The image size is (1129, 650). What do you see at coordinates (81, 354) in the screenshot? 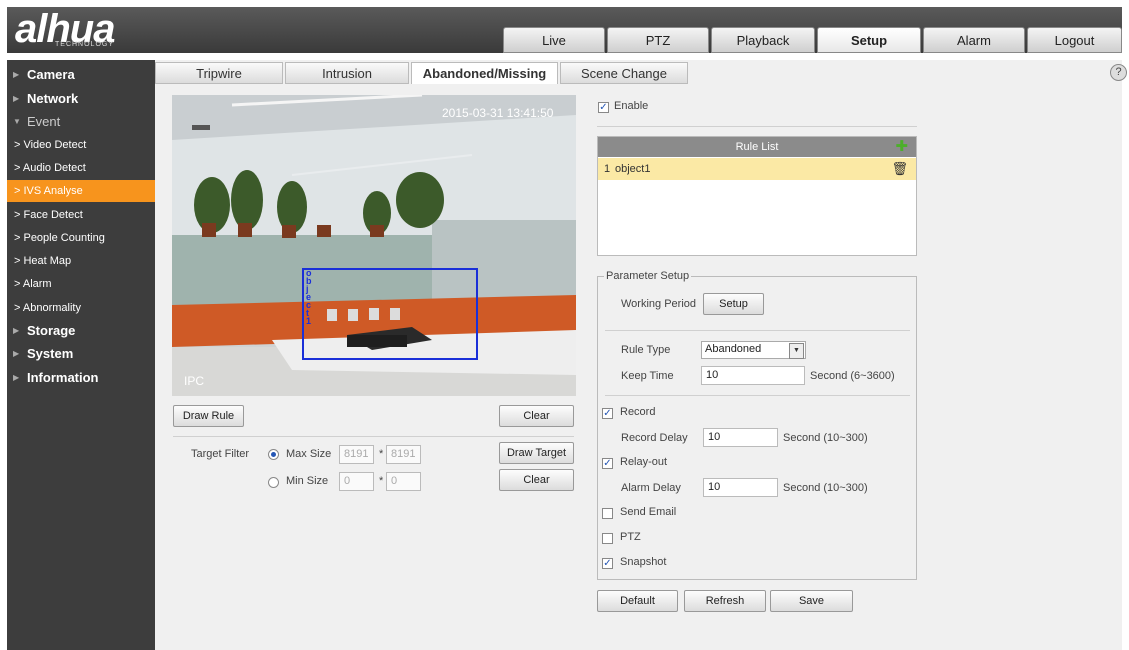
I see `sidebar-item-system: ▶ System` at bounding box center [81, 354].